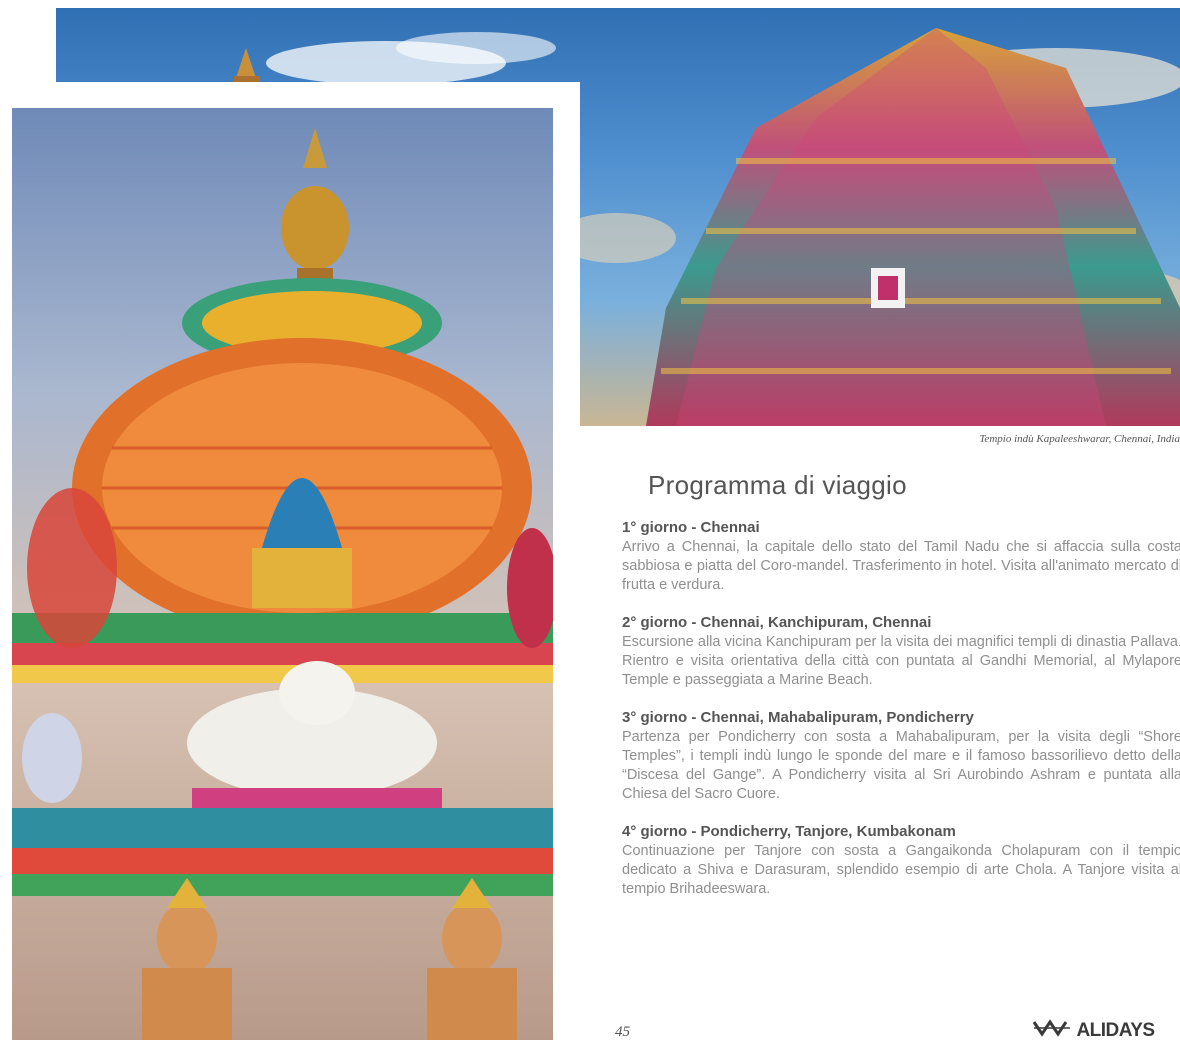 The width and height of the screenshot is (1180, 1041). I want to click on page-number: 45, so click(622, 1032).